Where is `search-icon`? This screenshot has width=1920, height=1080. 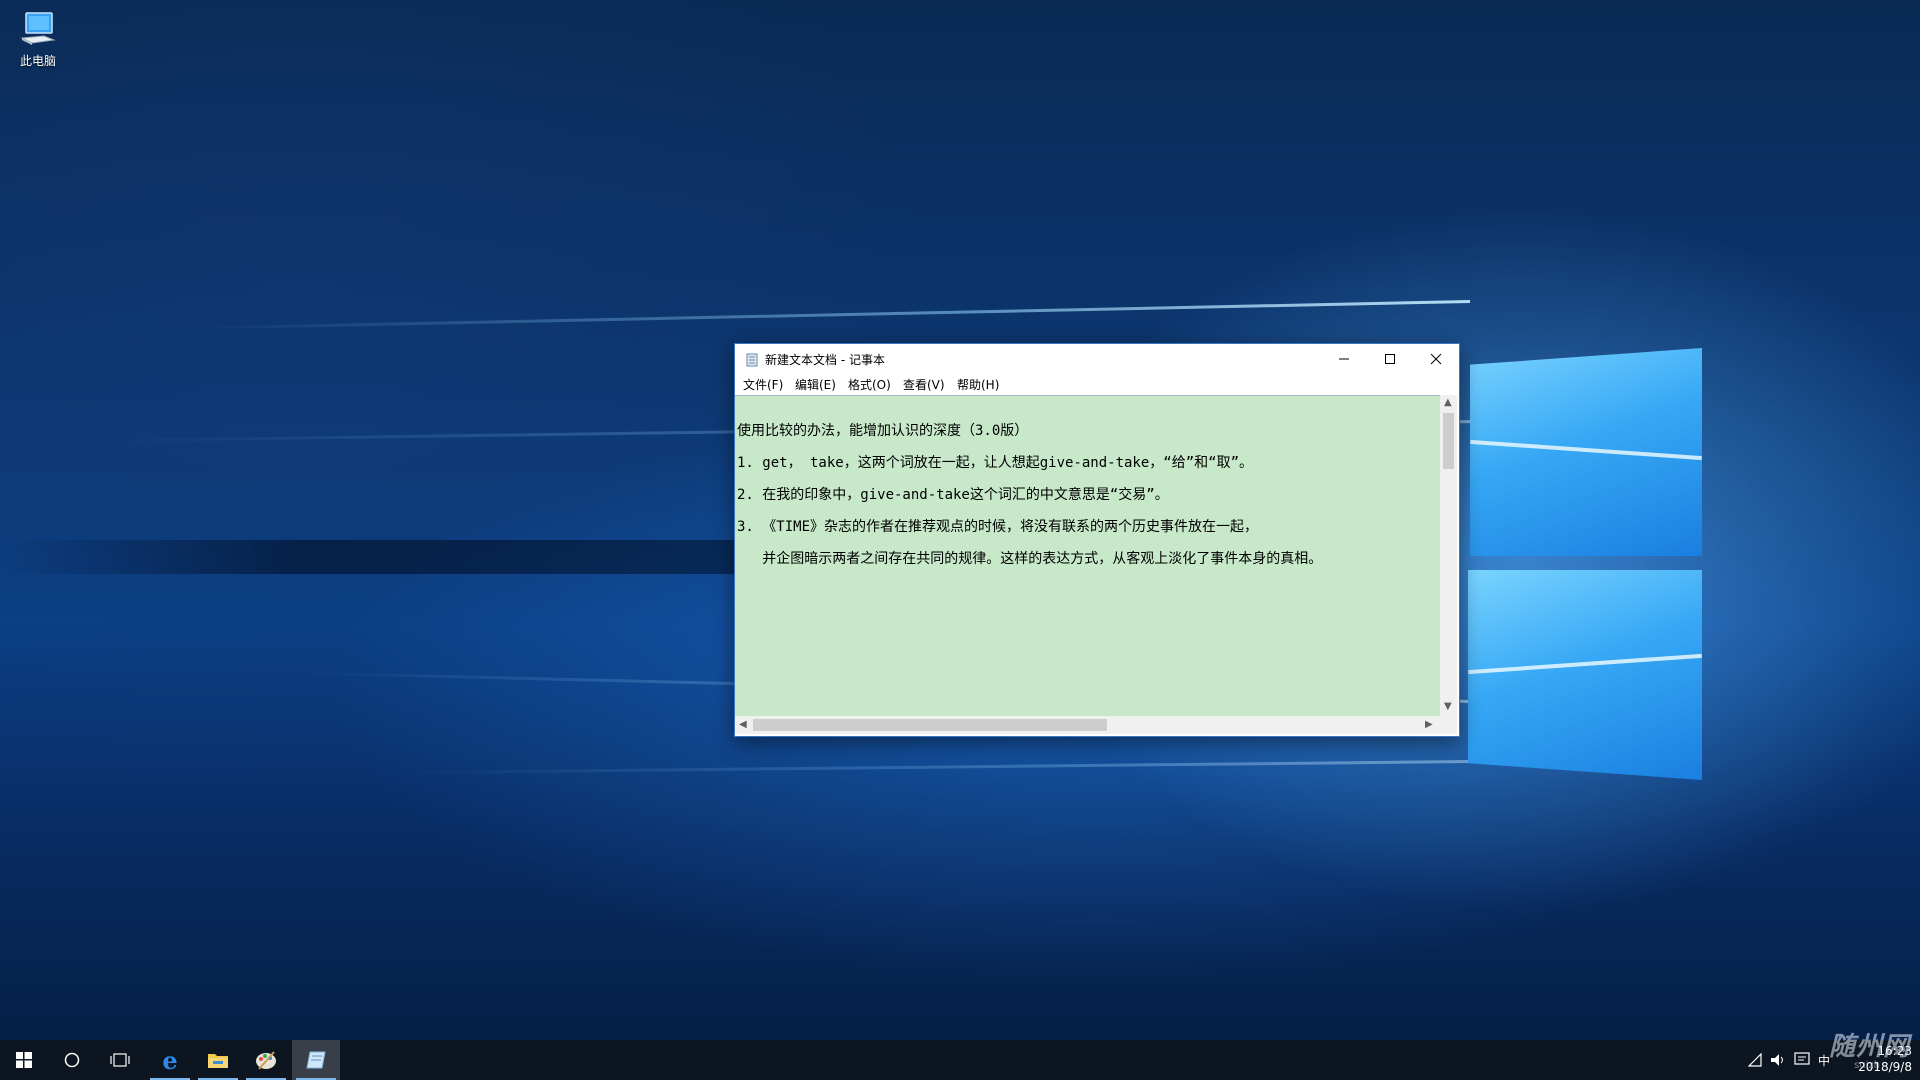 search-icon is located at coordinates (72, 1060).